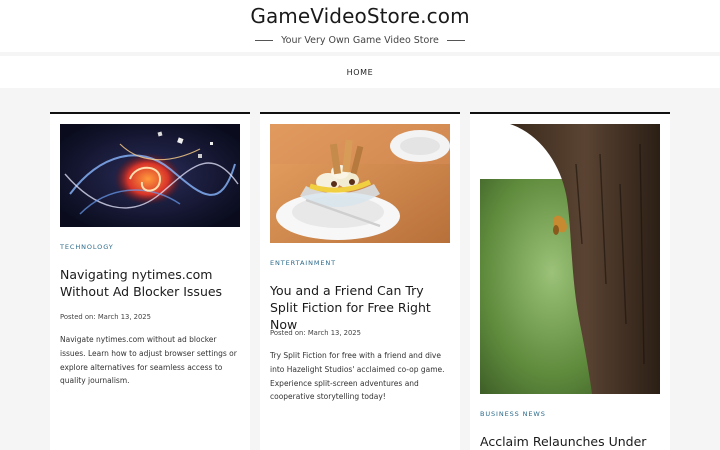 The width and height of the screenshot is (720, 450). I want to click on dessert-image, so click(360, 183).